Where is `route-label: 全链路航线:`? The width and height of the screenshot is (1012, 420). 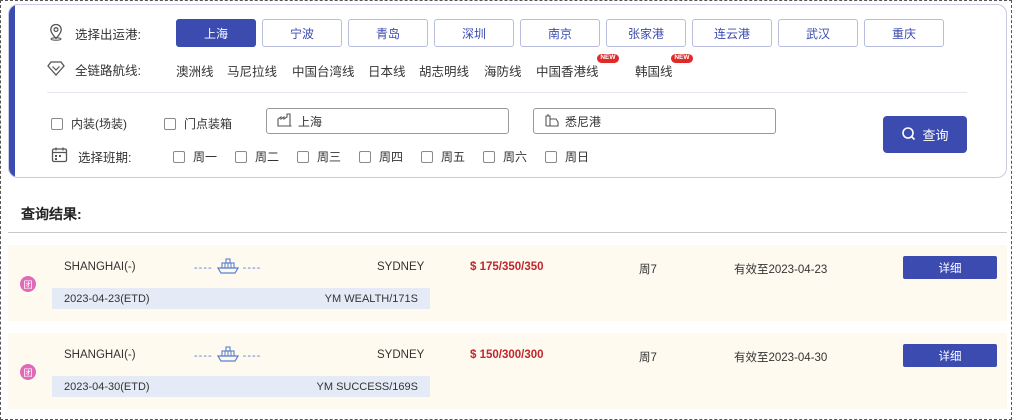
route-label: 全链路航线: is located at coordinates (108, 71).